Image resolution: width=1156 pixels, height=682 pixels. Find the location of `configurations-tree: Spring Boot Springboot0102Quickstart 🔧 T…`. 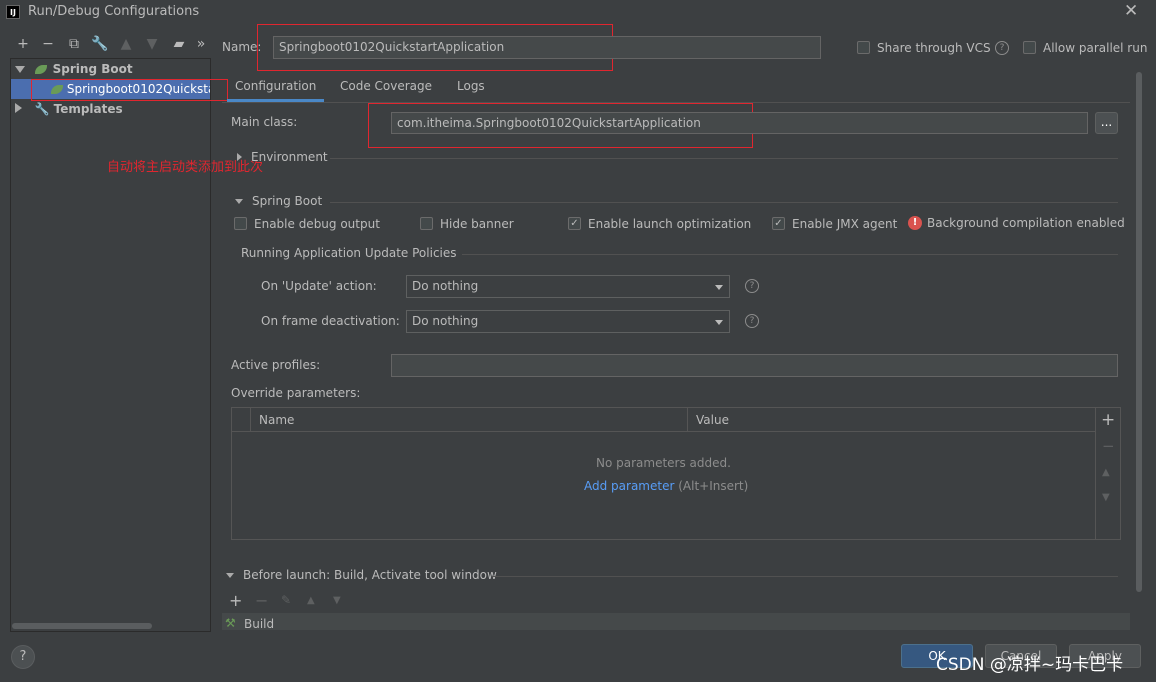

configurations-tree: Spring Boot Springboot0102Quickstart 🔧 T… is located at coordinates (110, 345).